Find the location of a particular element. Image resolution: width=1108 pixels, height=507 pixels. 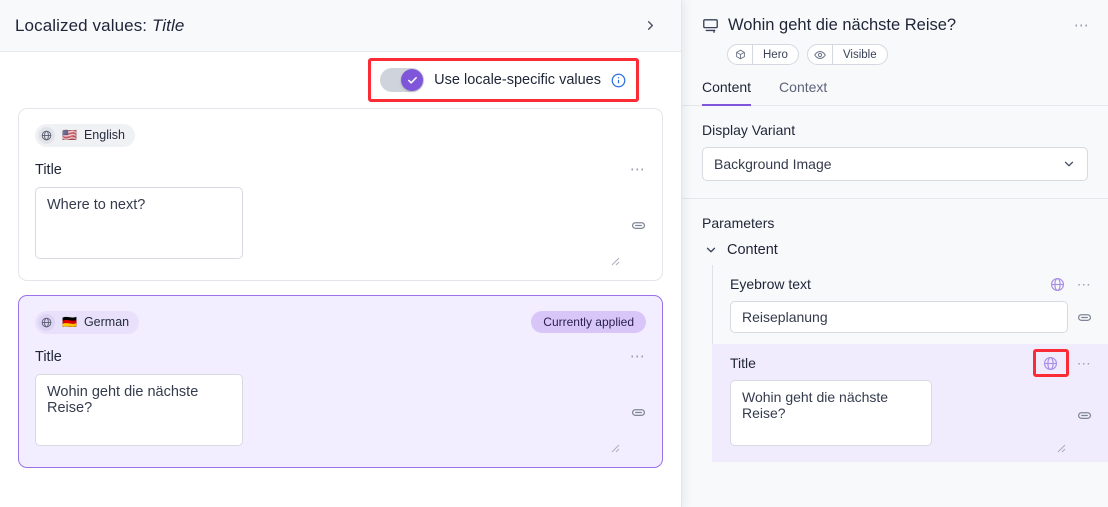

page-title: Localized values: Title is located at coordinates (99, 26).